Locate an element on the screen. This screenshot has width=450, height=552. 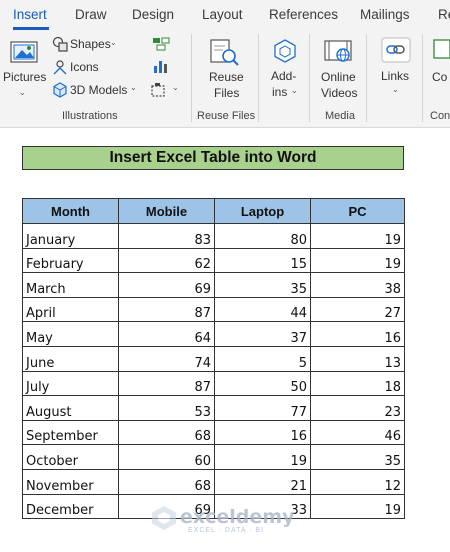
column-header-mobile: Mobile is located at coordinates (166, 211).